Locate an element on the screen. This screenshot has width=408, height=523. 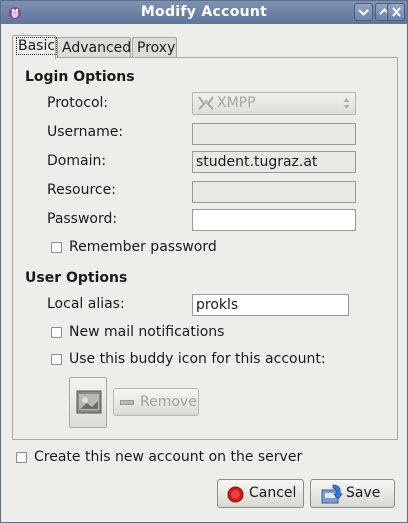
tab-basic: Basic is located at coordinates (35, 47).